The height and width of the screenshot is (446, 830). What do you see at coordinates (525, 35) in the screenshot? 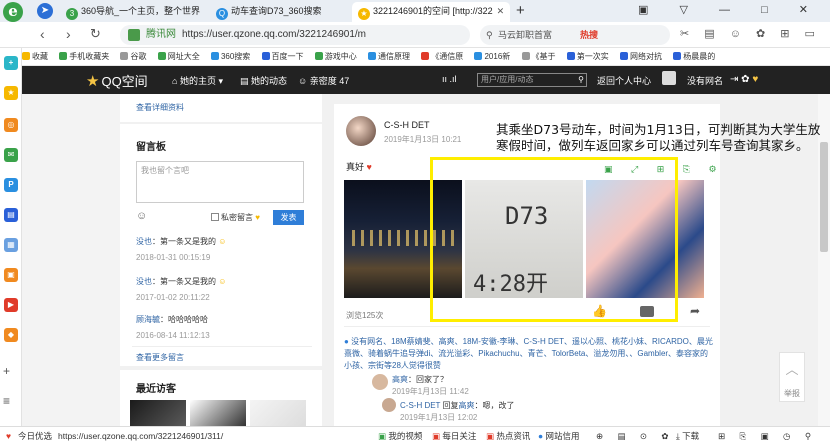
I see `search-placeholder: 马云卸职首富` at bounding box center [525, 35].